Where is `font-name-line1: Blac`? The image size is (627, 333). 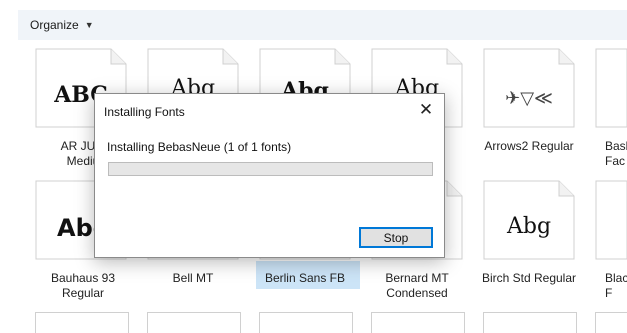
font-name-line1: Blac is located at coordinates (616, 278).